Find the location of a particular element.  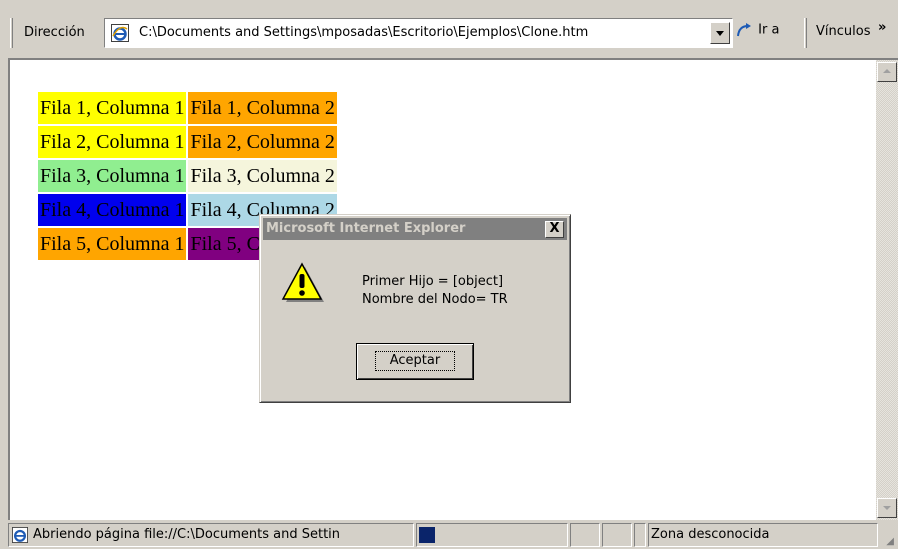

dialog-titlebar: Microsoft Internet Explorer X is located at coordinates (415, 229).